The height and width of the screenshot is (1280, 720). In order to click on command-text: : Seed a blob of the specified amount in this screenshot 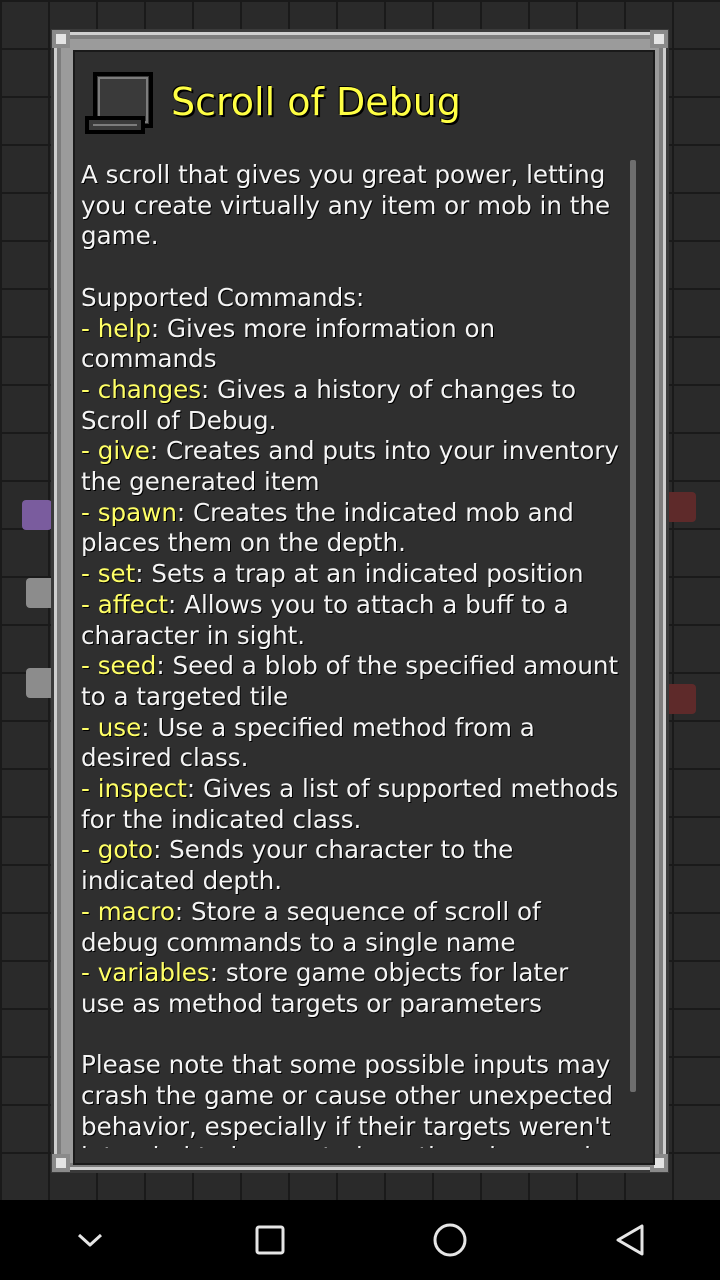, I will do `click(387, 666)`.